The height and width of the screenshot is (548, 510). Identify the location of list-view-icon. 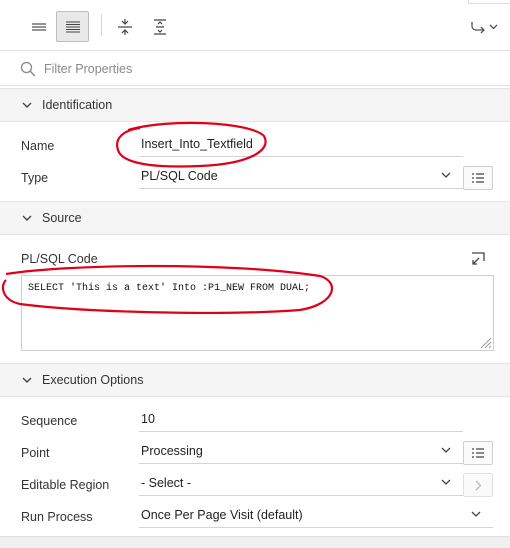
(38, 26).